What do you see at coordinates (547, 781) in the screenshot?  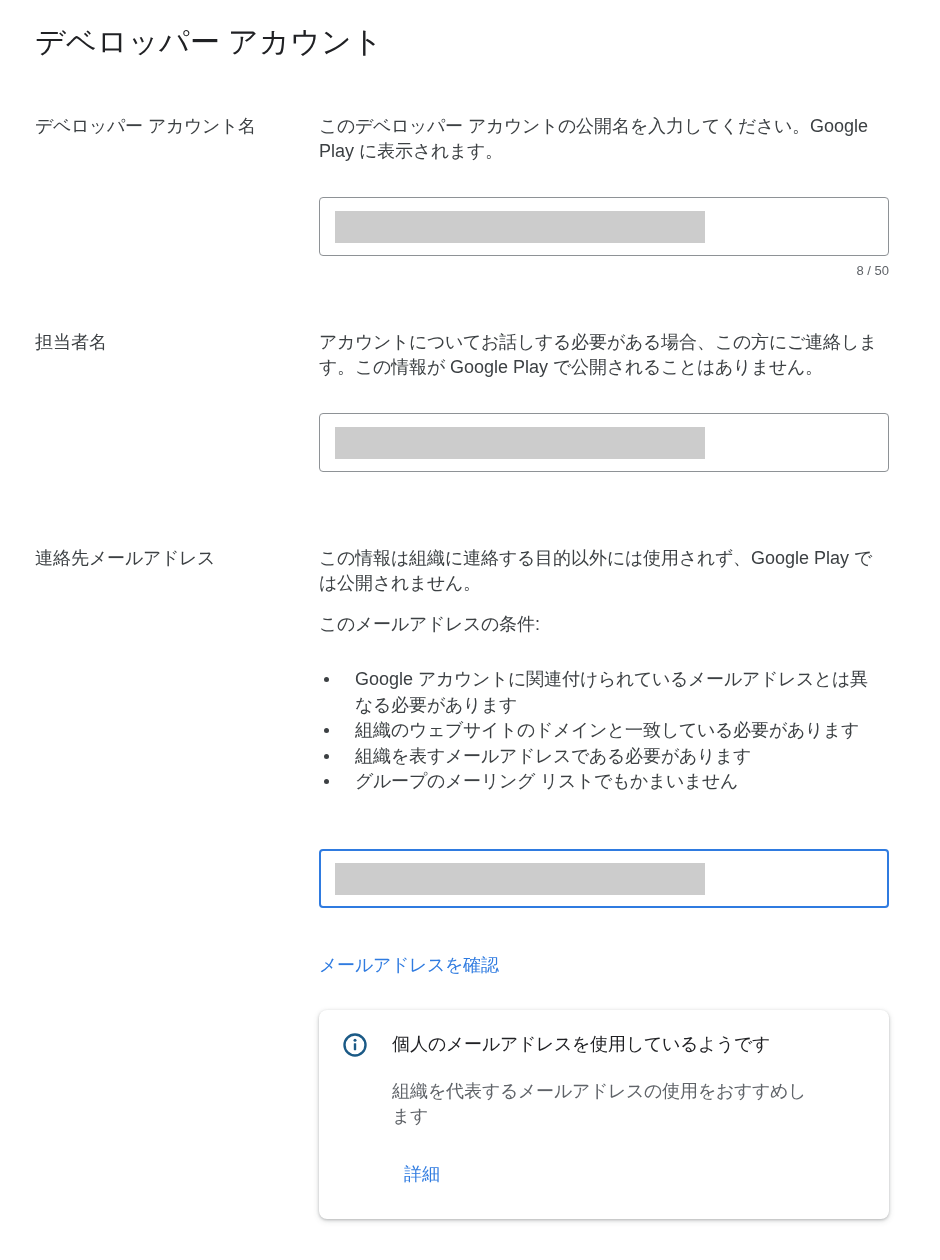 I see `requirement-text: グループのメーリング リストでもかまいません` at bounding box center [547, 781].